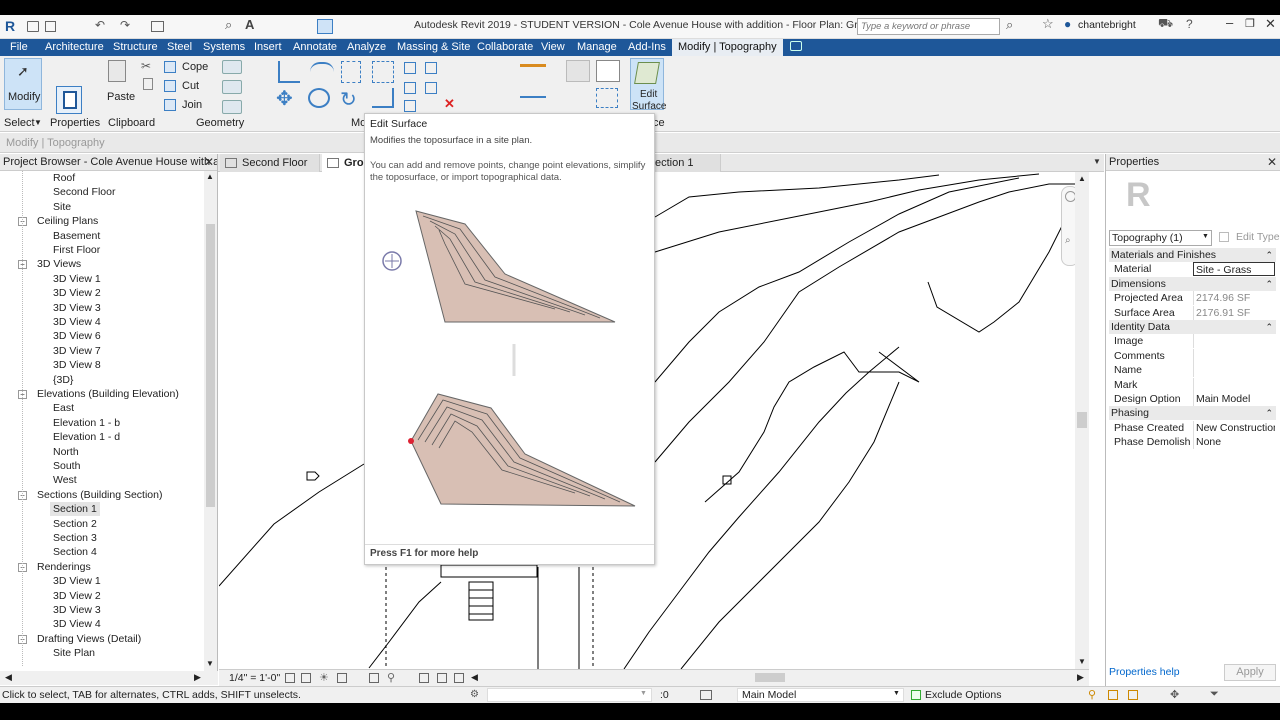  What do you see at coordinates (727, 47) in the screenshot?
I see `tab-modify-topography: Modify | Topography` at bounding box center [727, 47].